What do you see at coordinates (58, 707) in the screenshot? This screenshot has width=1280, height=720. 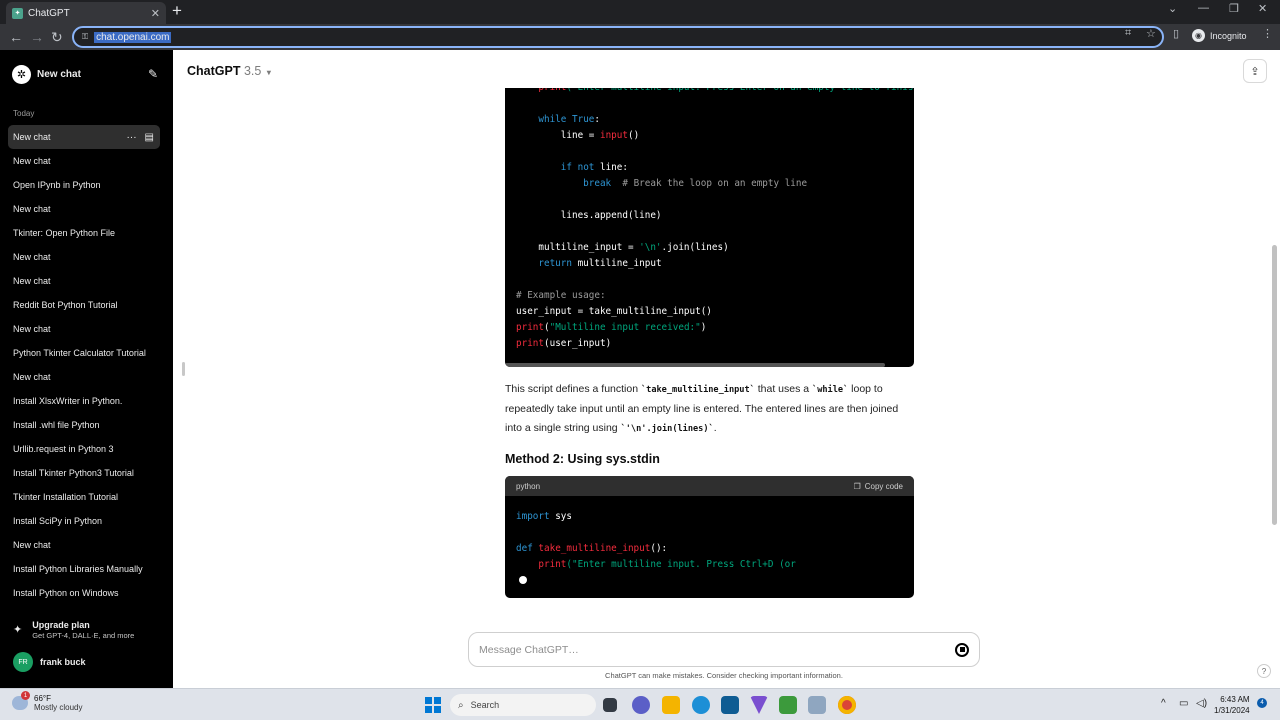 I see `weather-condition: Mostly cloudy` at bounding box center [58, 707].